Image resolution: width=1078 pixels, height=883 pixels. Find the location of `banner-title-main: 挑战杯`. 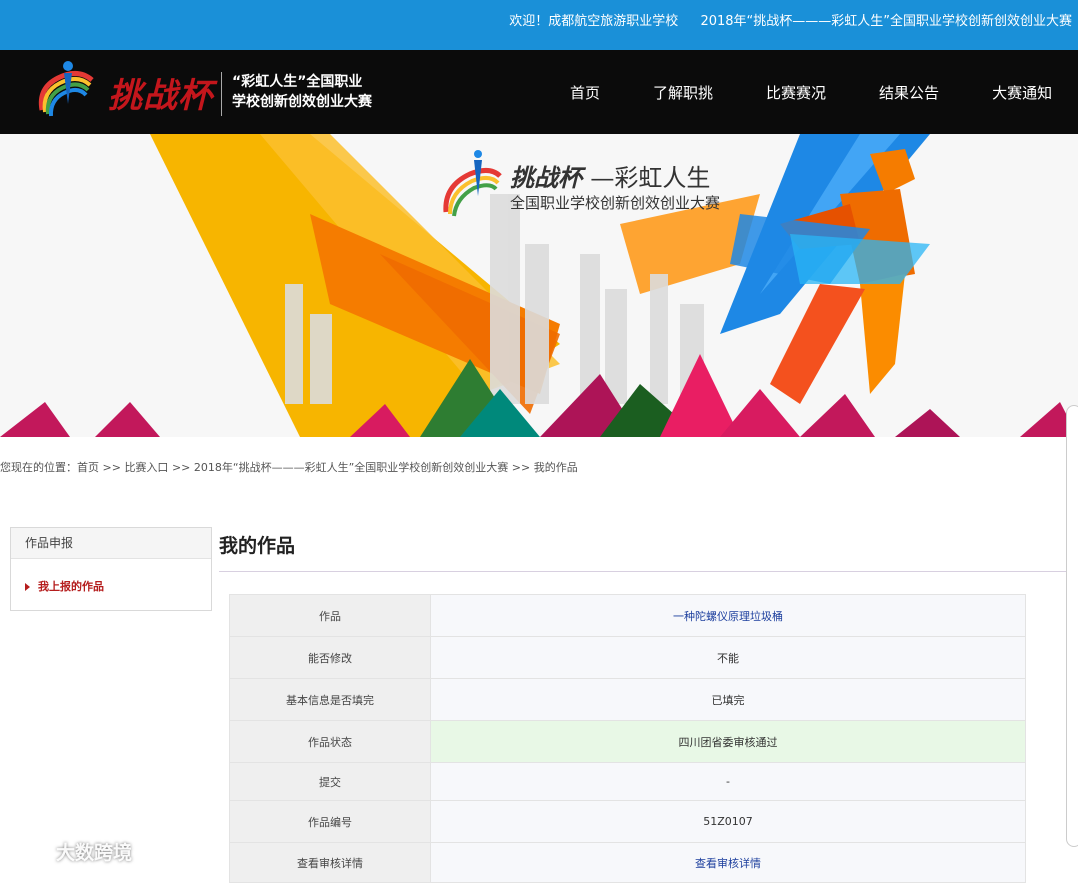

banner-title-main: 挑战杯 is located at coordinates (546, 177).